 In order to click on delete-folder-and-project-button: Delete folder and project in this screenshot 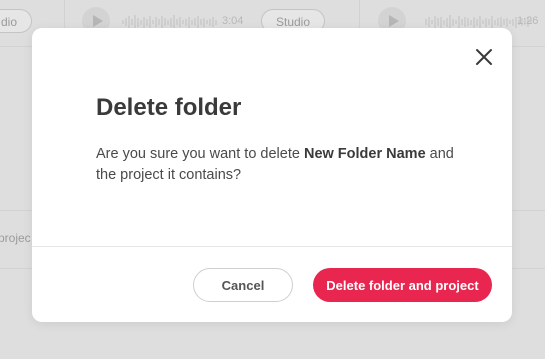, I will do `click(402, 285)`.